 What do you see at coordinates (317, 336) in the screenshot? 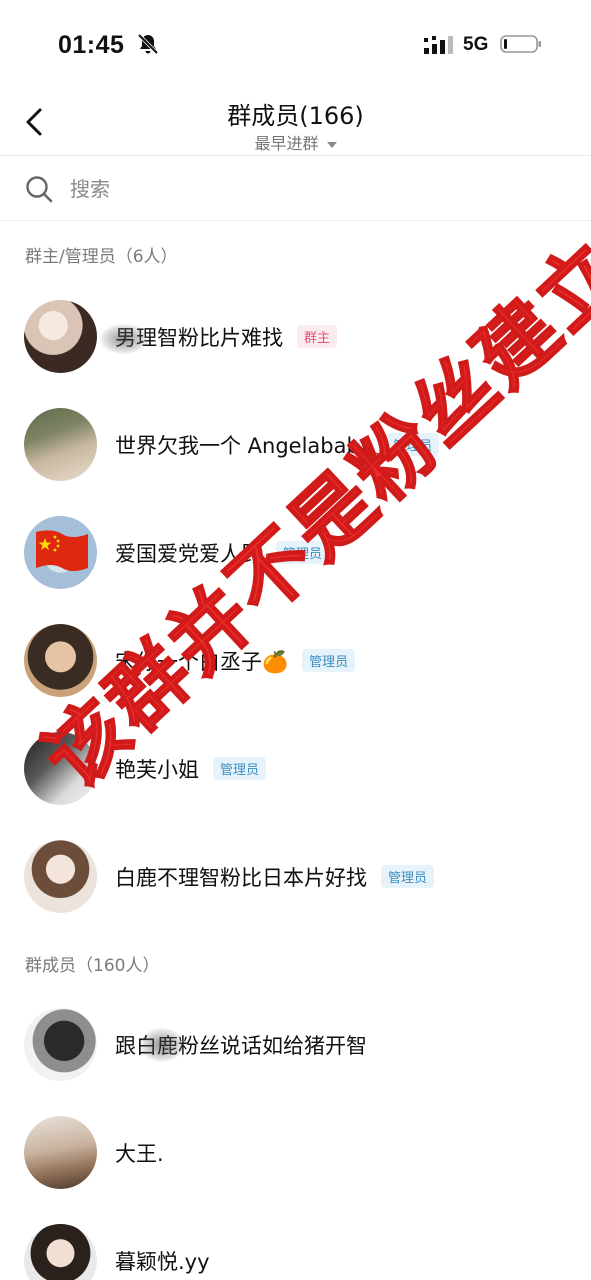
I see `owner-badge: 群主` at bounding box center [317, 336].